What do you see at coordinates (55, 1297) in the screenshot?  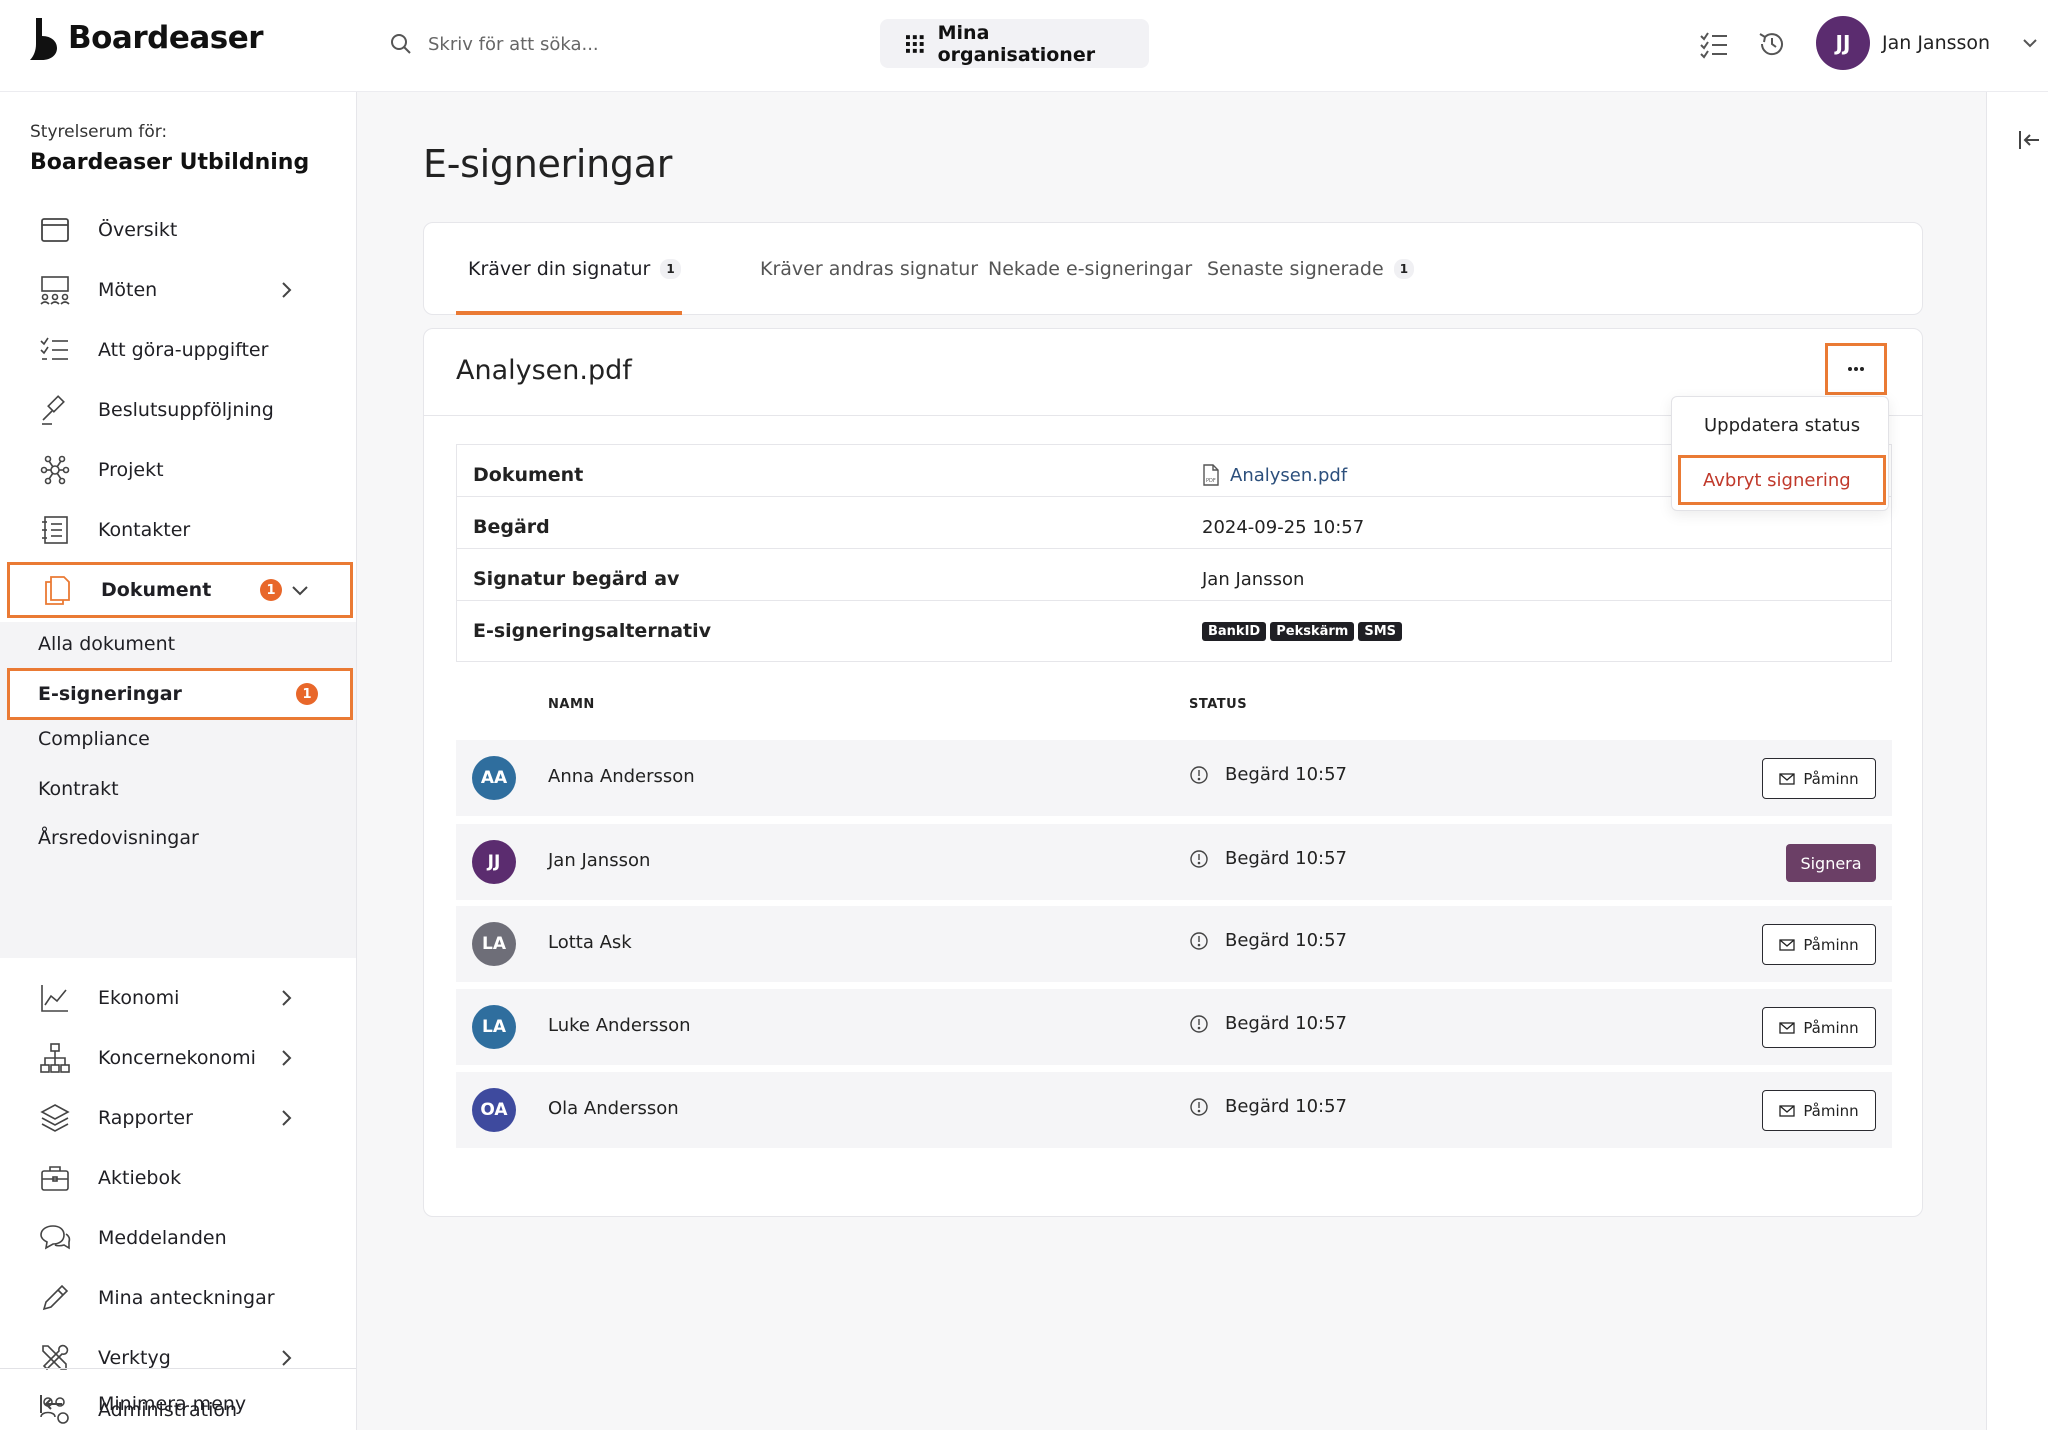 I see `pencil-icon` at bounding box center [55, 1297].